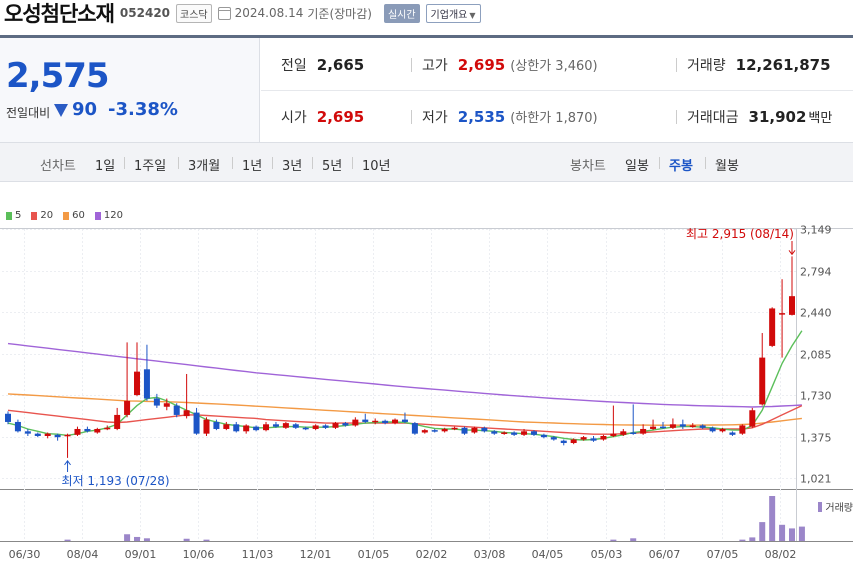 This screenshot has height=562, width=853. I want to click on period-1d: 1일, so click(105, 164).